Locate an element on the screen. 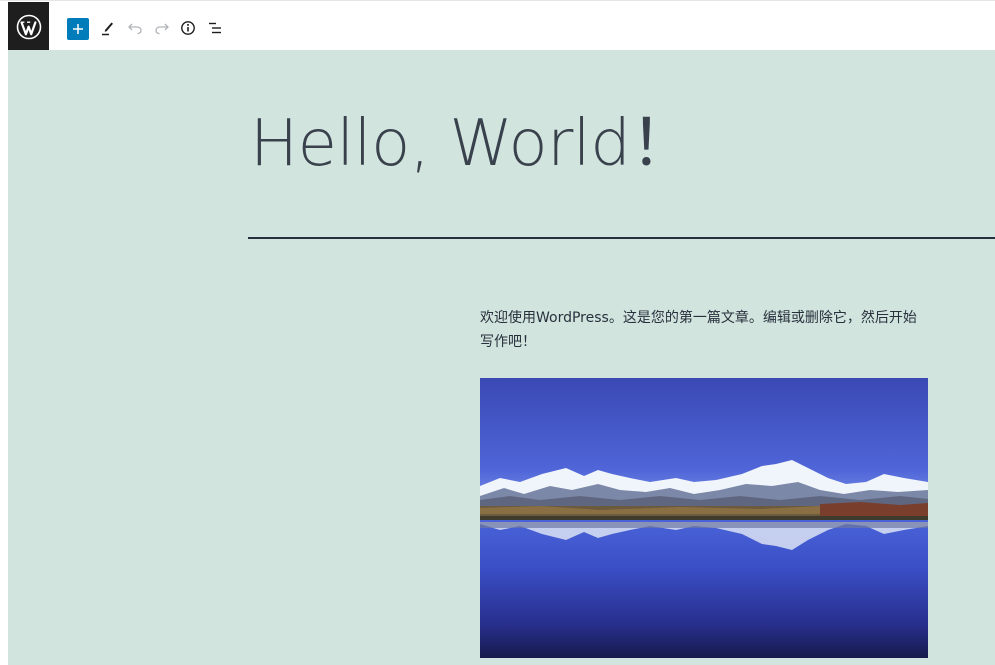 This screenshot has width=995, height=665. list-view-icon is located at coordinates (215, 28).